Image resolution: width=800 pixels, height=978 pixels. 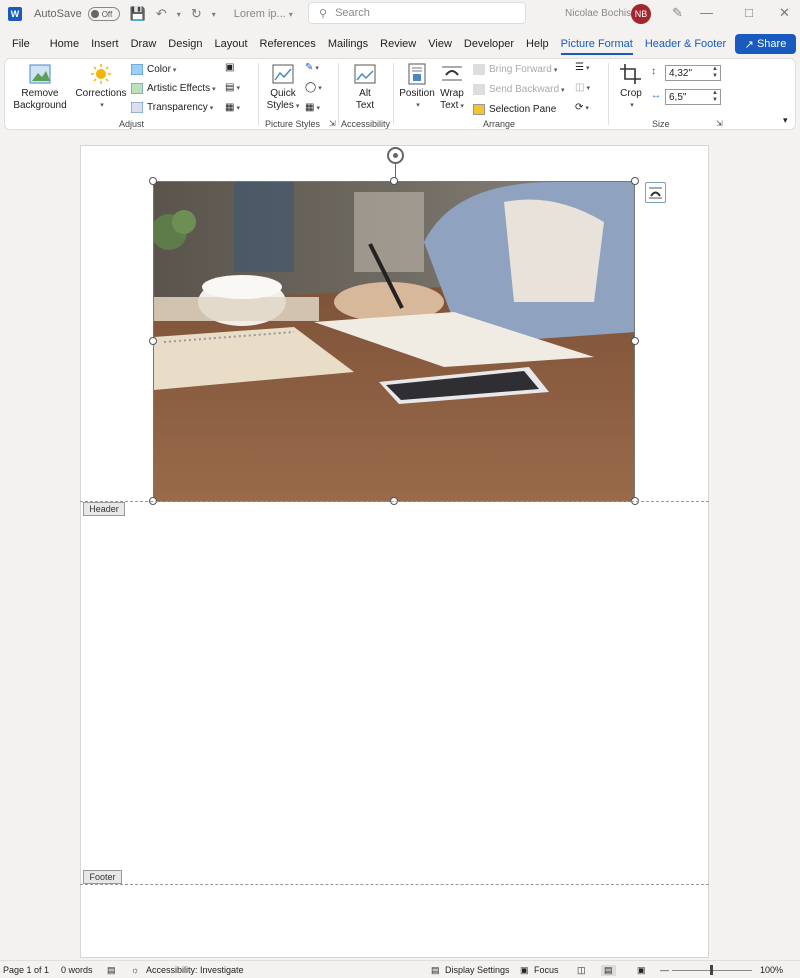 I want to click on tab-layout: Layout, so click(x=231, y=44).